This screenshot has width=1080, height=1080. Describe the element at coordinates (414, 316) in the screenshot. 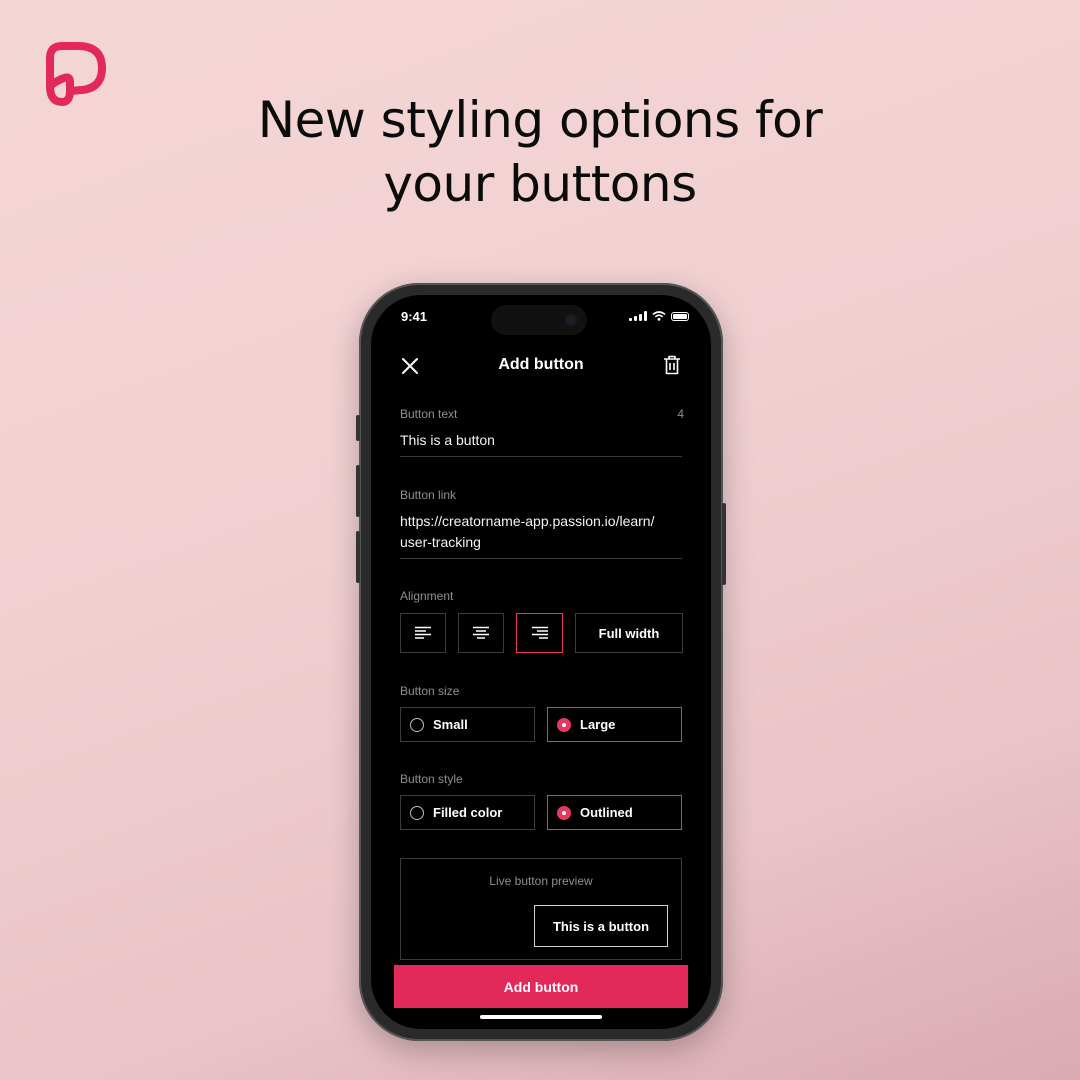

I see `status-time: 9:41` at that location.